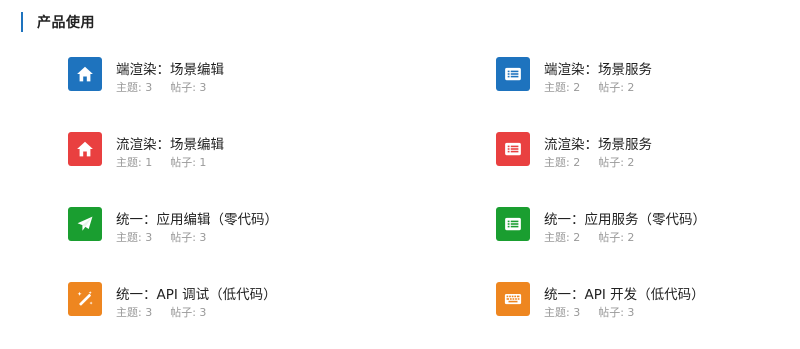 Image resolution: width=800 pixels, height=349 pixels. Describe the element at coordinates (188, 162) in the screenshot. I see `post-count: 帖子: 1` at that location.